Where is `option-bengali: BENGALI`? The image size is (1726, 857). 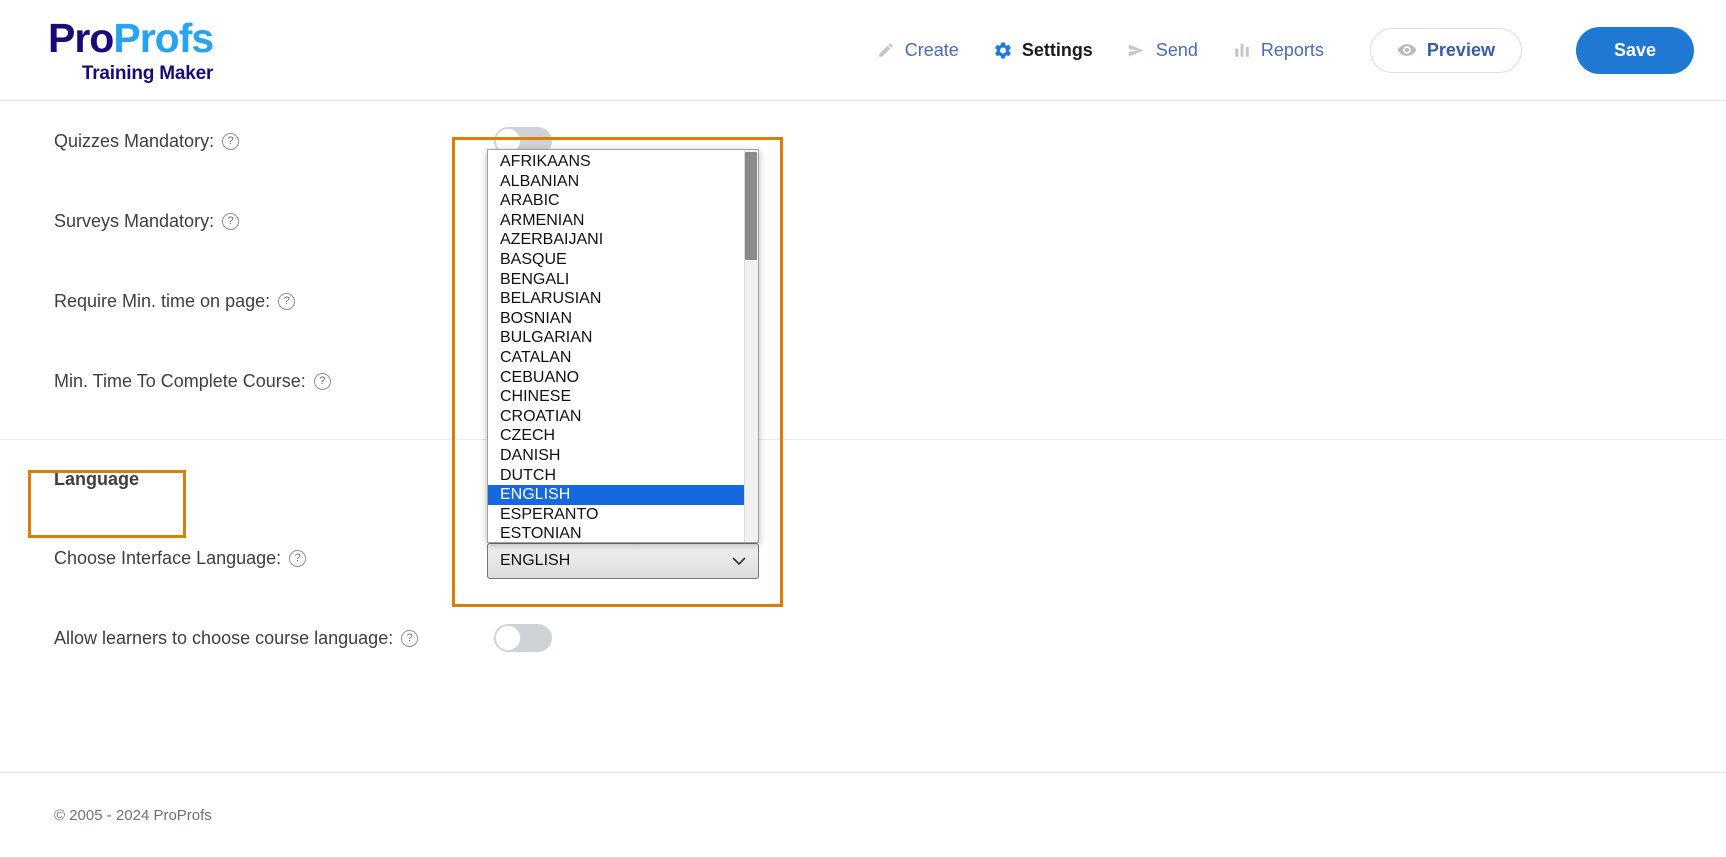
option-bengali: BENGALI is located at coordinates (623, 280).